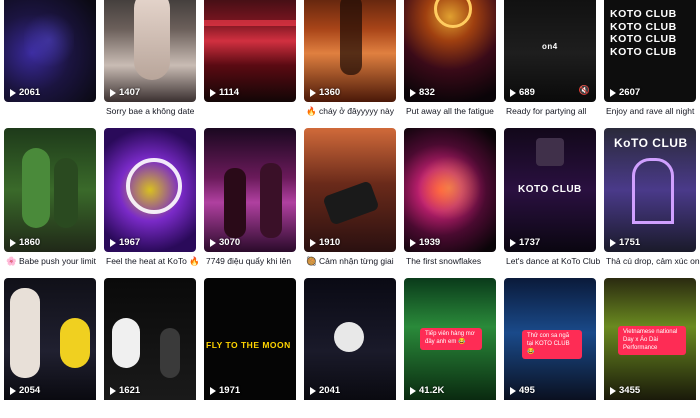 This screenshot has width=700, height=418. I want to click on video-thumbnail: 2061, so click(50, 51).